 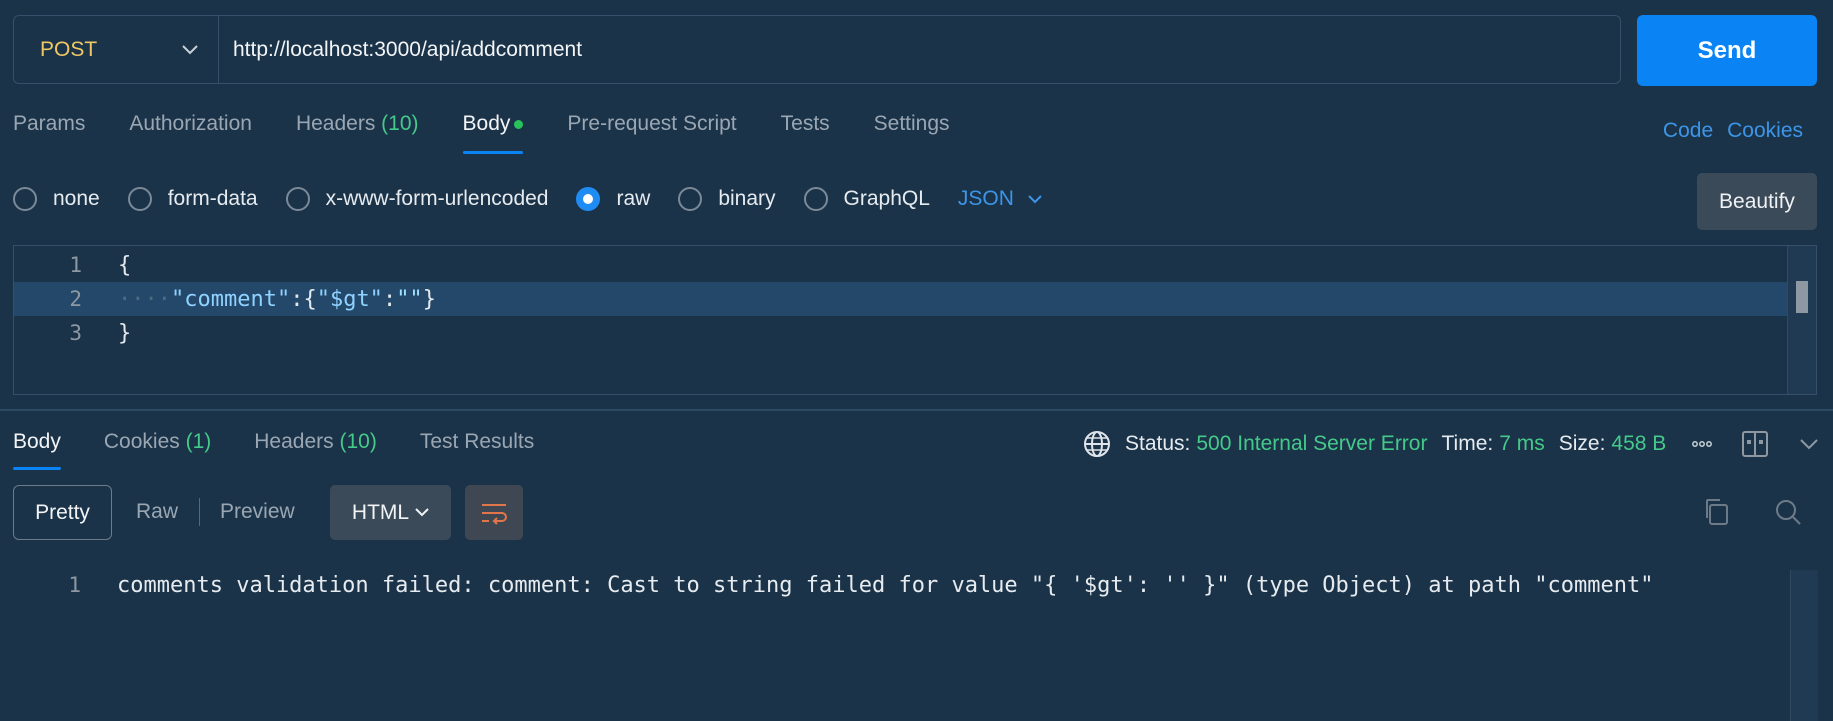 I want to click on tab-body: Body, so click(x=493, y=133).